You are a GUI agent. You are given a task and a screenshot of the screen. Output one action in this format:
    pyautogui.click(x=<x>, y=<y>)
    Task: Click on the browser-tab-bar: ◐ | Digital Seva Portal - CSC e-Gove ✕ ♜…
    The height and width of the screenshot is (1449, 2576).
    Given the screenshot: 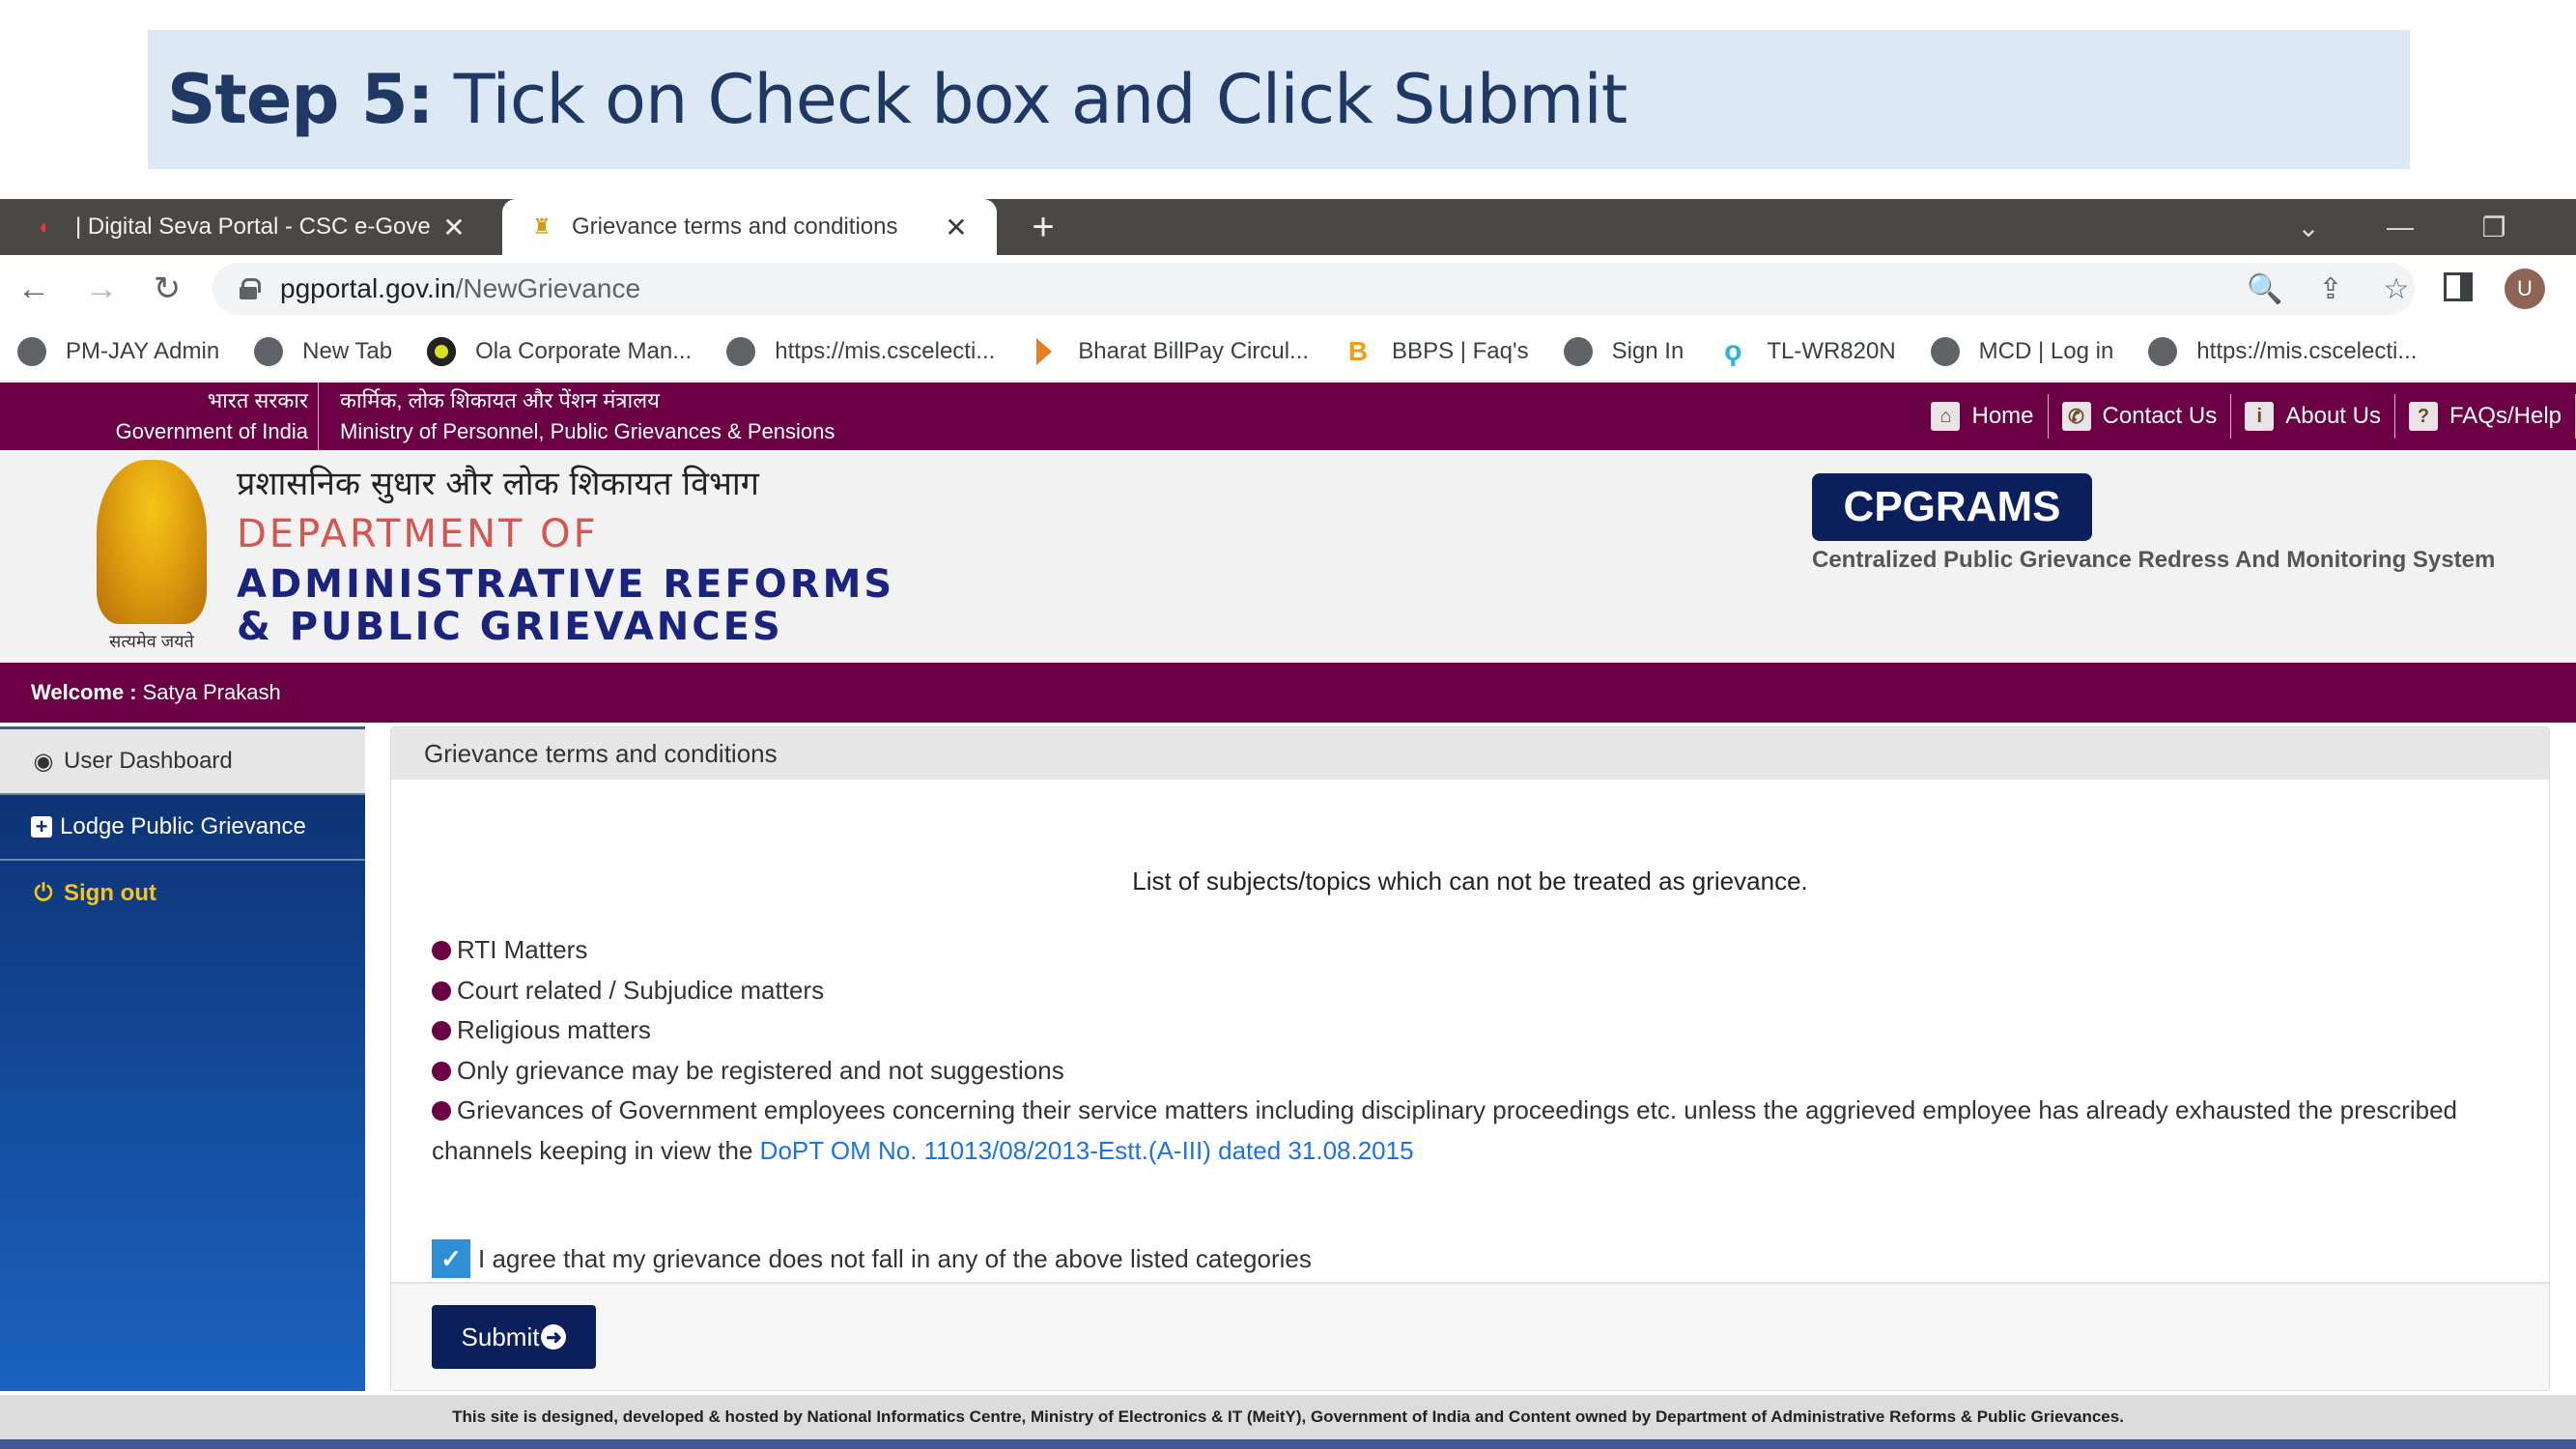 What is the action you would take?
    pyautogui.click(x=1288, y=227)
    